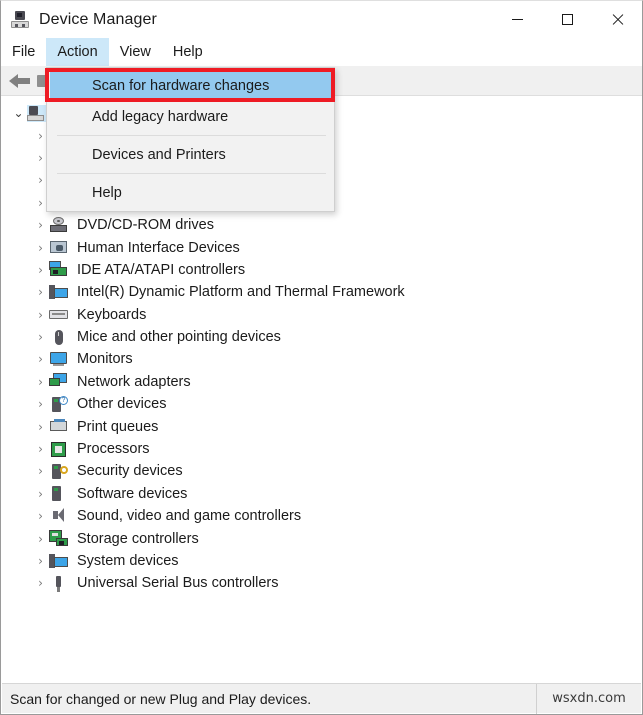 This screenshot has width=643, height=715. Describe the element at coordinates (98, 19) in the screenshot. I see `window-title: Device Manager` at that location.